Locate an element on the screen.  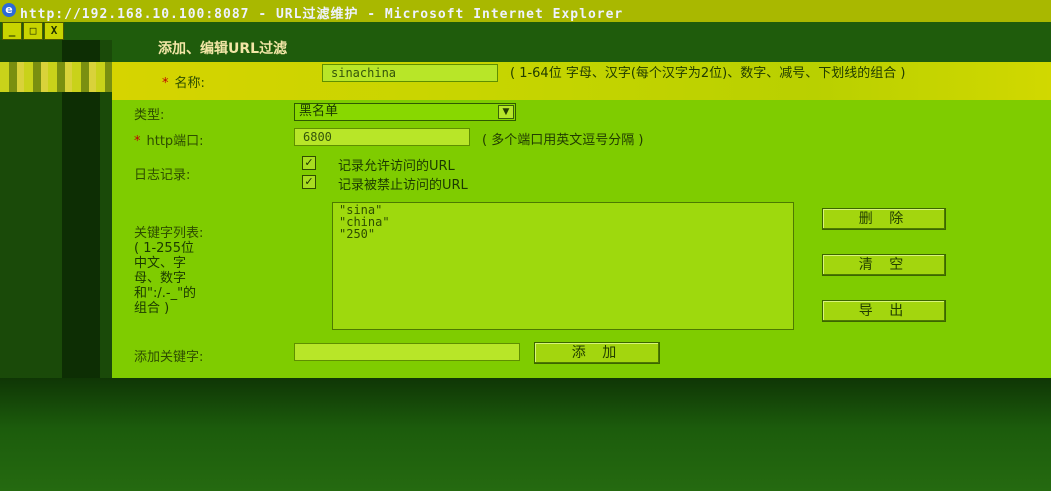
delete-button: 删 除 is located at coordinates (884, 219).